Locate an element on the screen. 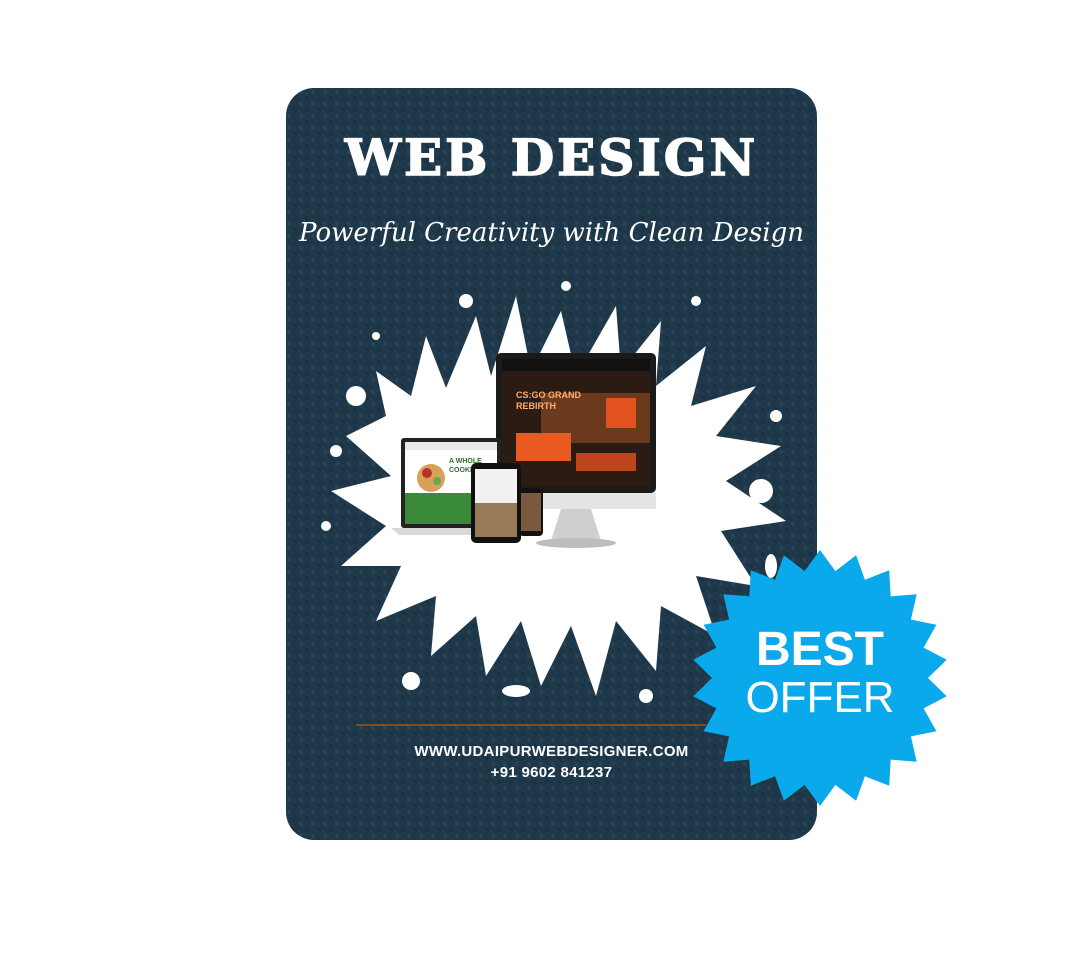 Image resolution: width=1080 pixels, height=959 pixels. monitor-headline-1: CS:GO GRAND is located at coordinates (549, 395).